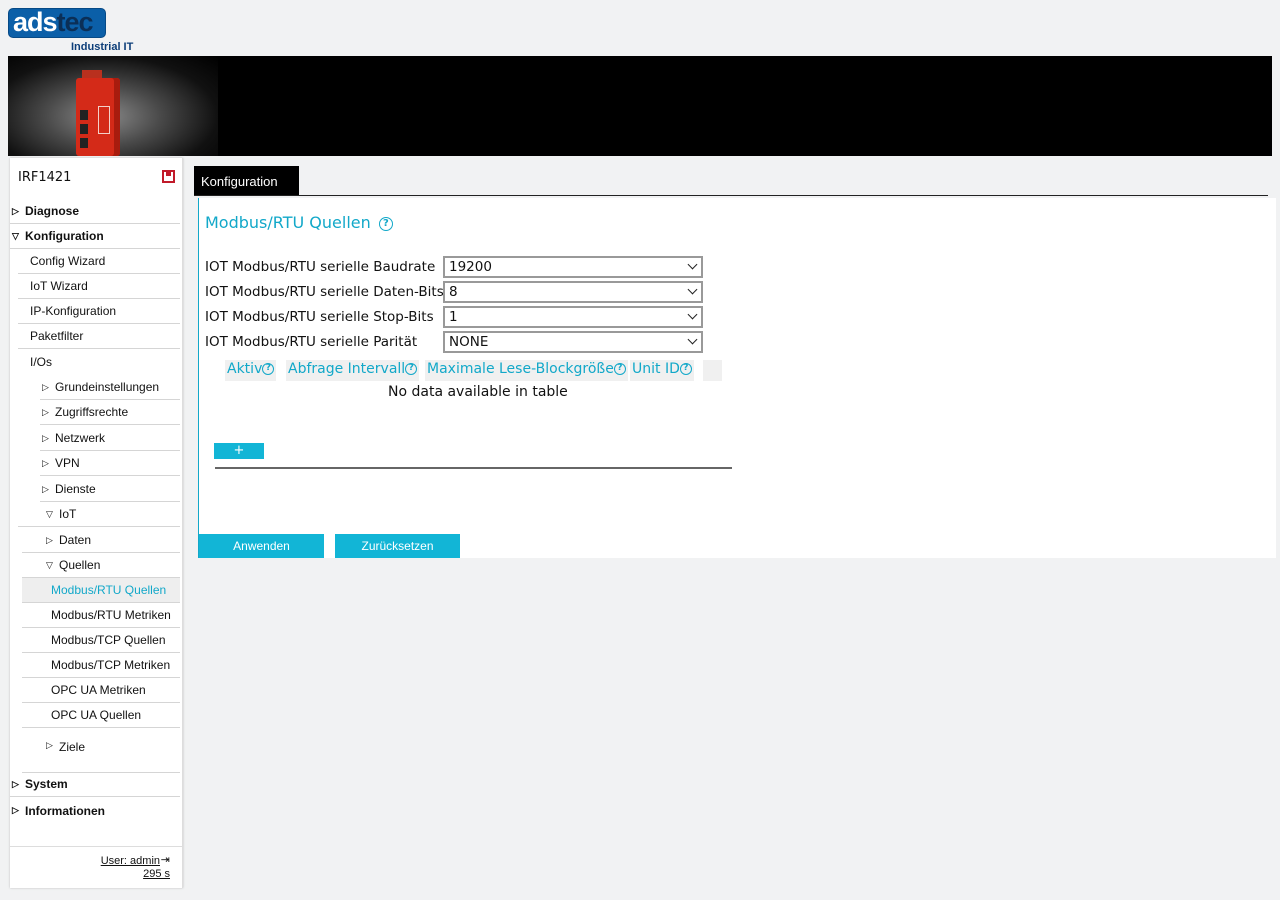 This screenshot has height=900, width=1280. I want to click on sidebar-item-modbus-rtu-quellen: Modbus/RTU Quellen, so click(101, 590).